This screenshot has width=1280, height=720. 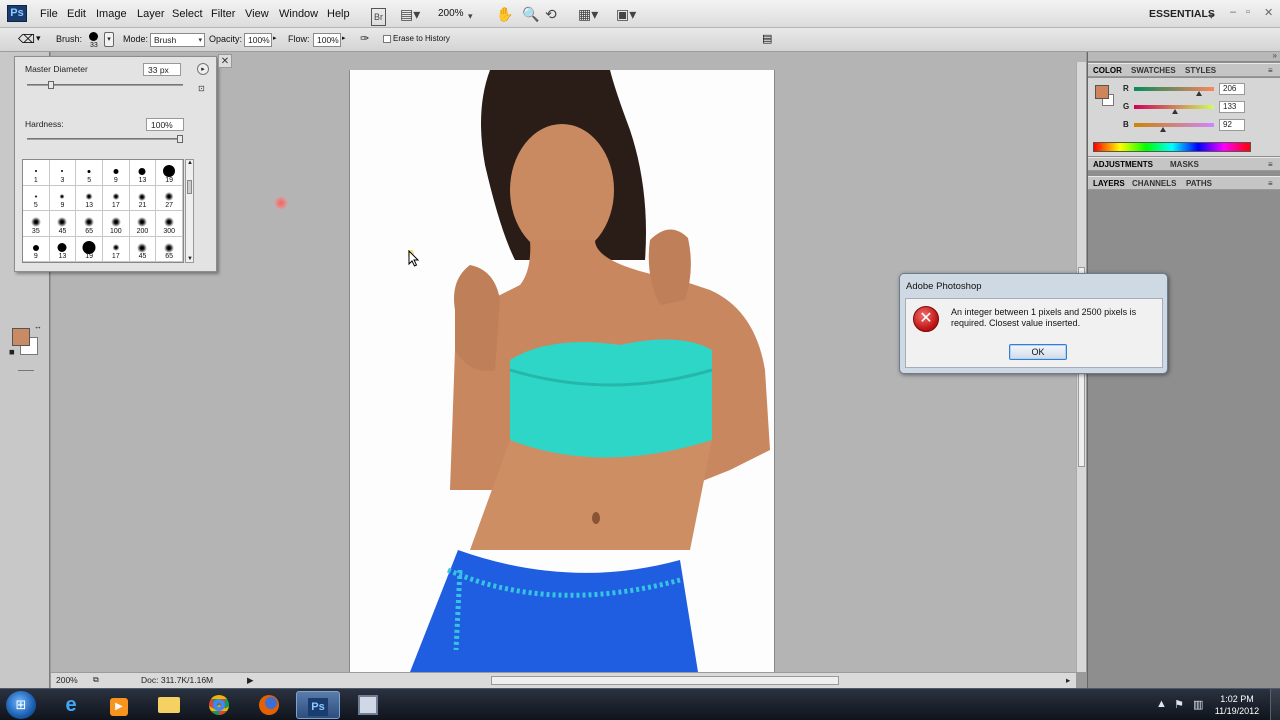 I want to click on eraser-tool-icon: ⌫, so click(x=26, y=39).